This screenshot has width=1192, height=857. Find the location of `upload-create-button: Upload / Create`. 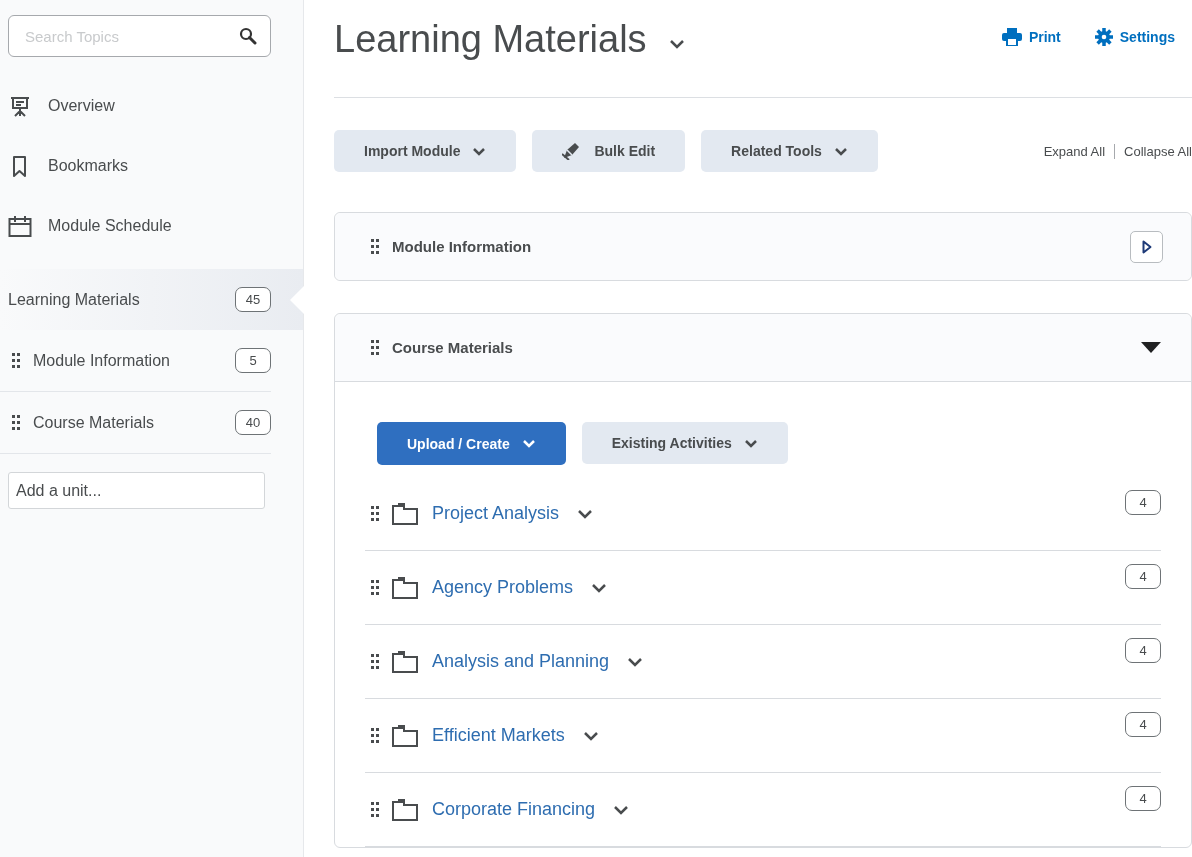

upload-create-button: Upload / Create is located at coordinates (471, 443).